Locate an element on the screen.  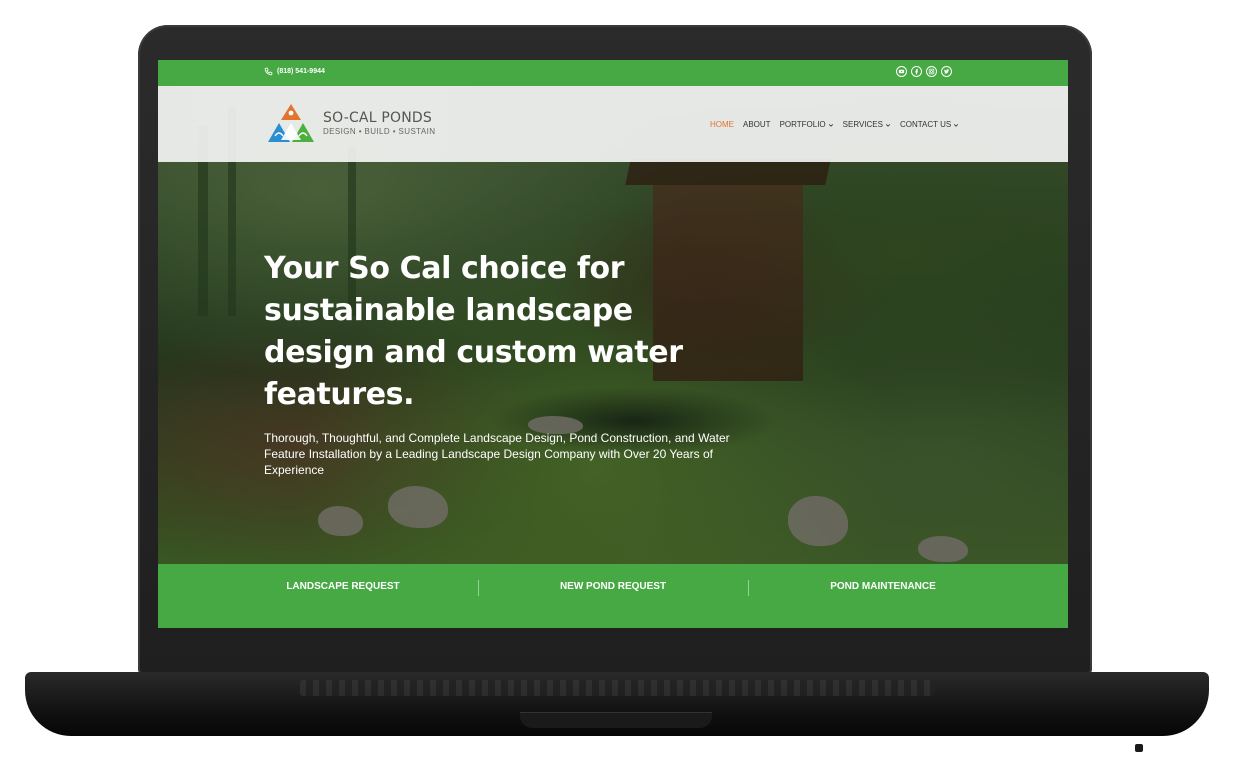
brand-tagline: DESIGN • BUILD • SUSTAIN is located at coordinates (379, 131).